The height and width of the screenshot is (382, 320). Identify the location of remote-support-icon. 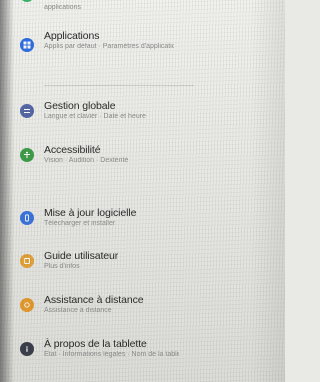
(27, 305).